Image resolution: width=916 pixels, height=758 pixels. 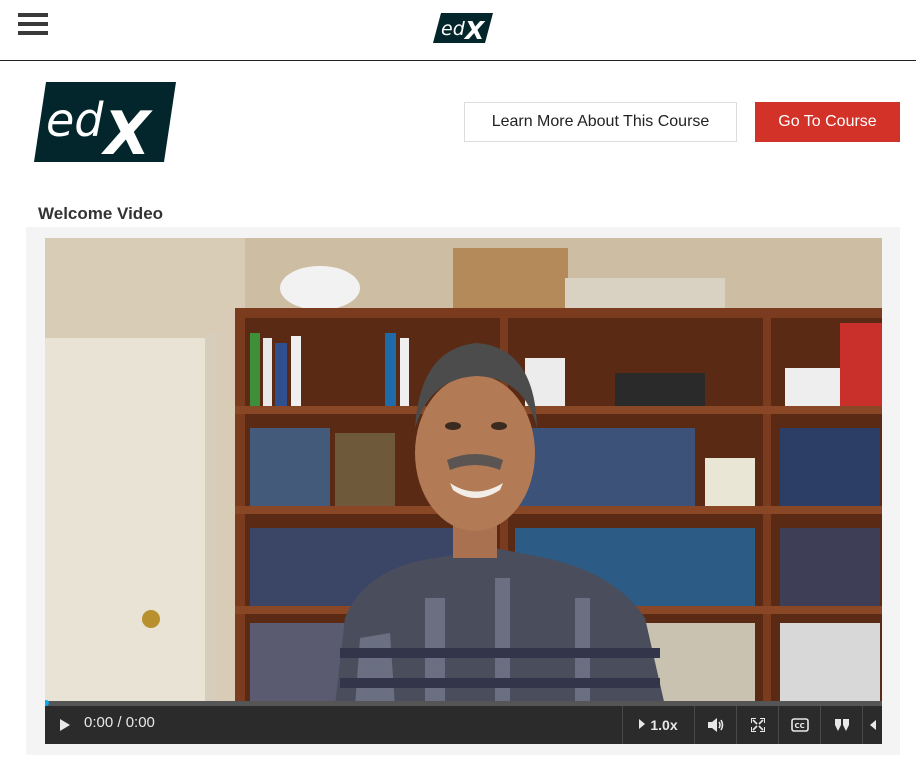 I want to click on transcript-quote-icon, so click(x=841, y=725).